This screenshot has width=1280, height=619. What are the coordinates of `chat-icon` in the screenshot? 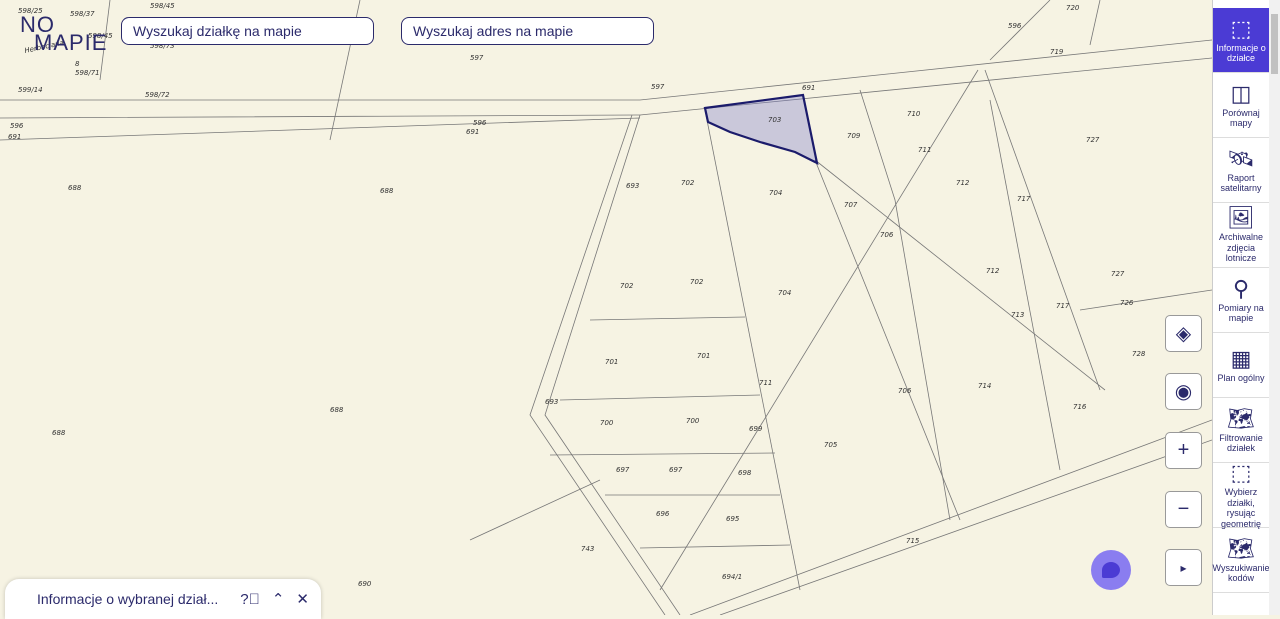 It's located at (1111, 570).